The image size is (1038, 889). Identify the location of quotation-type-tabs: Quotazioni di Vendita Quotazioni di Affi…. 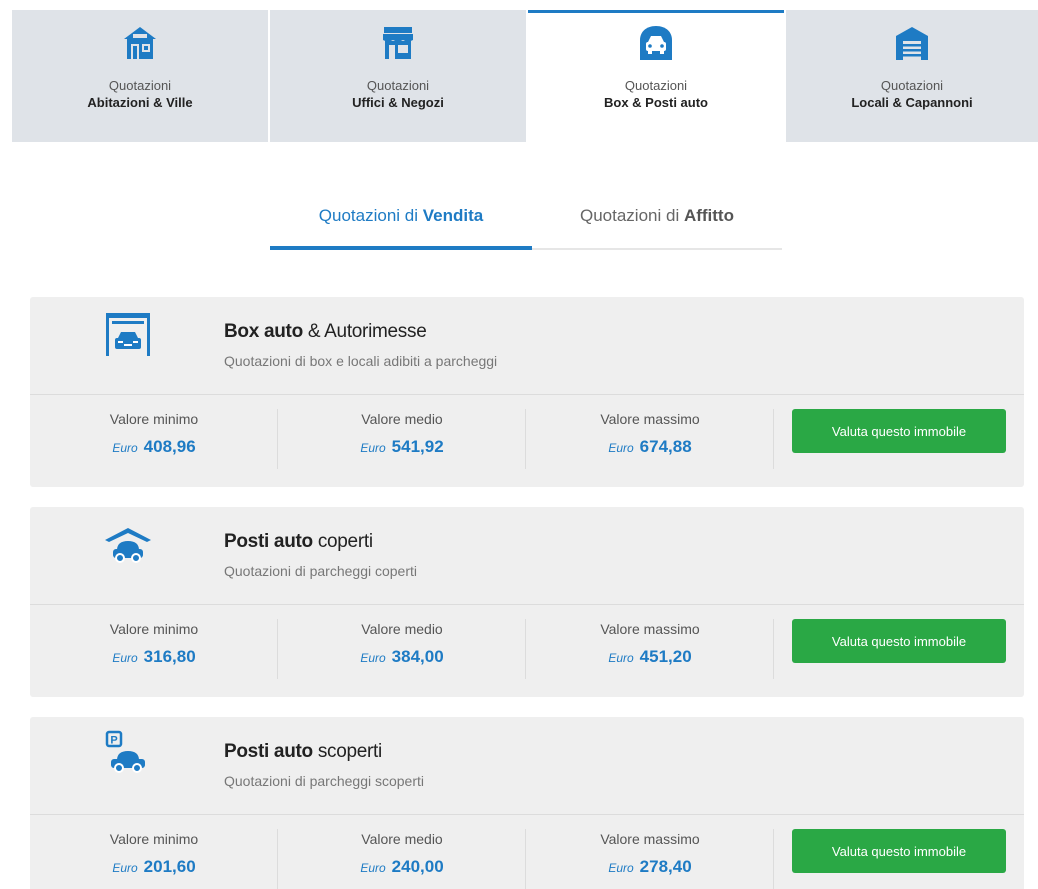
(526, 220).